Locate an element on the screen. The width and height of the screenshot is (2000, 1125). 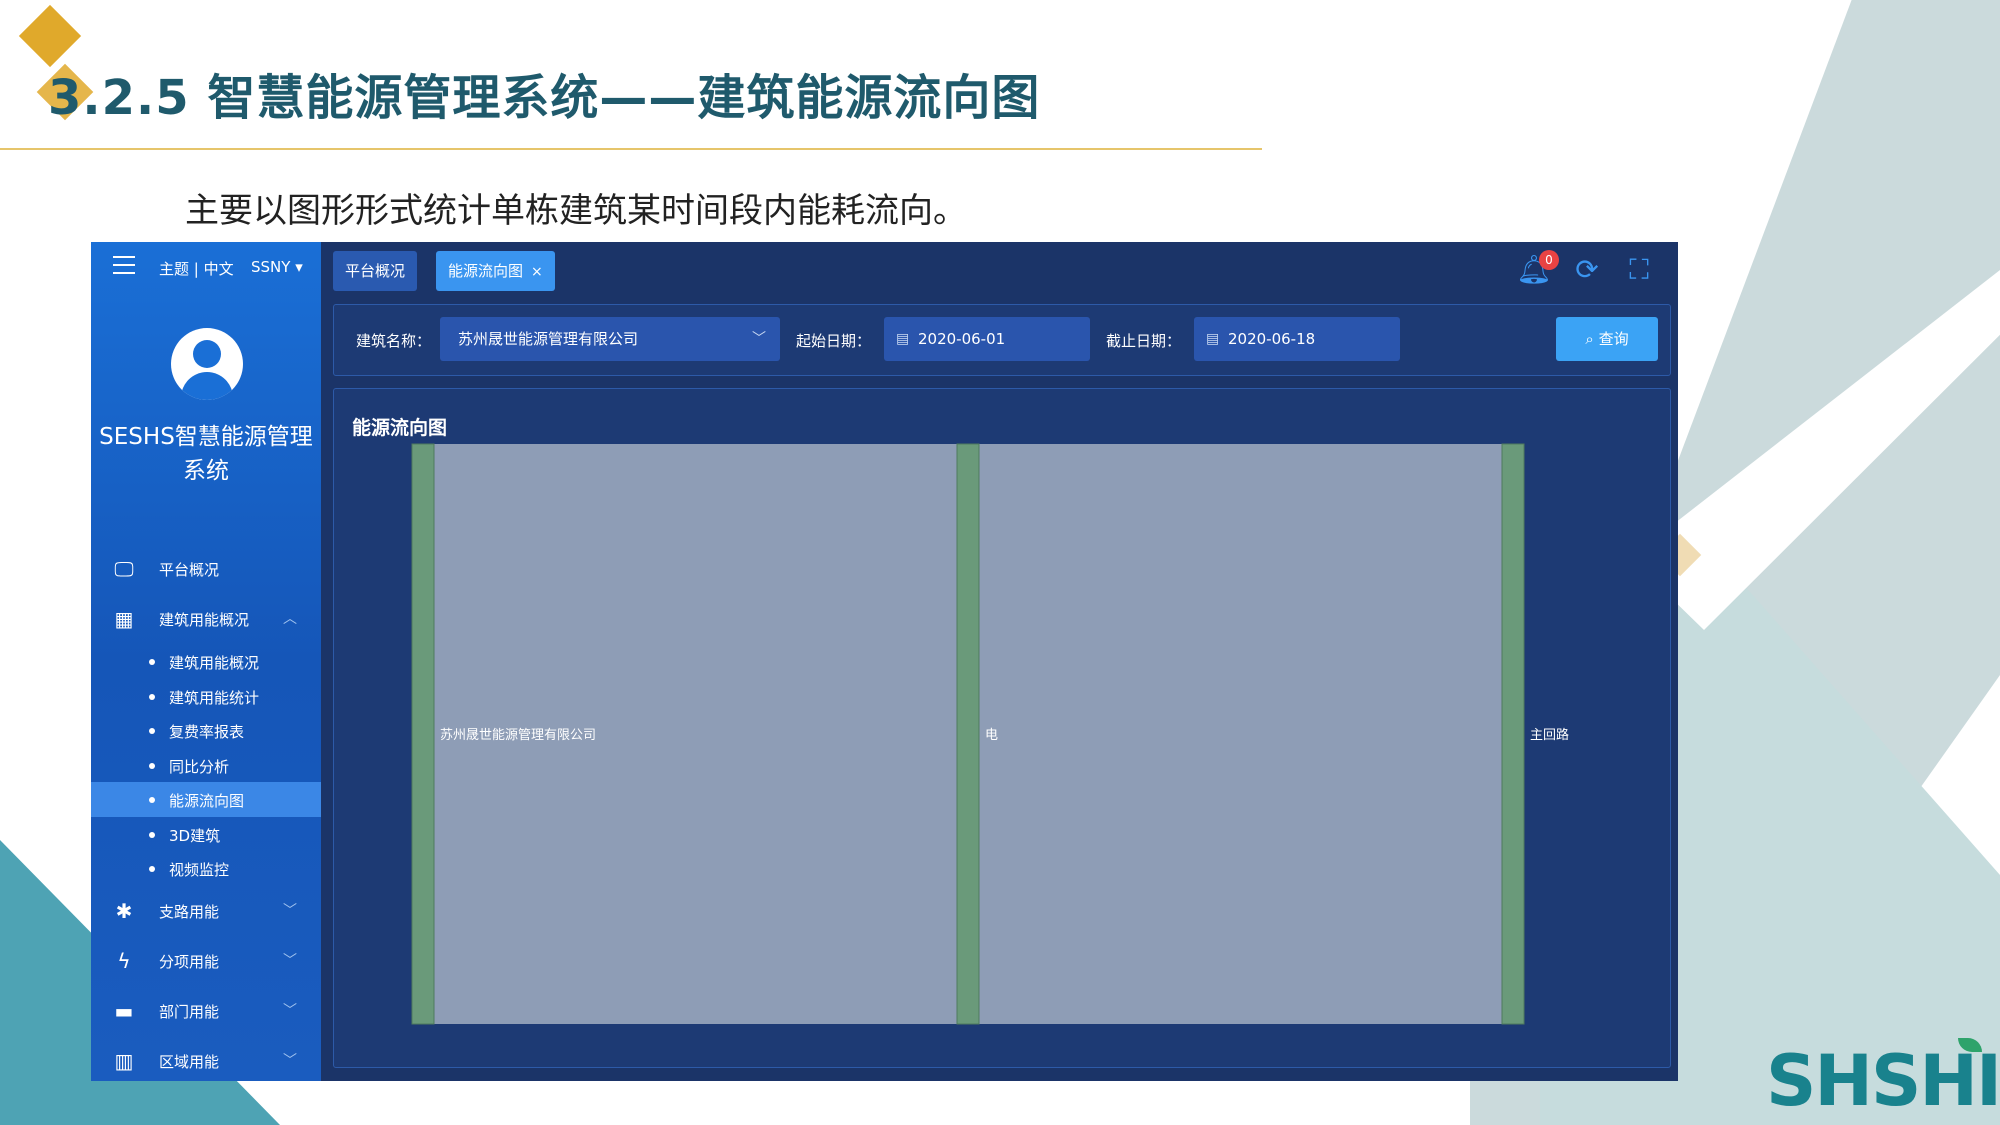
building-select-value: 苏州晟世能源管理有限公司 is located at coordinates (548, 339).